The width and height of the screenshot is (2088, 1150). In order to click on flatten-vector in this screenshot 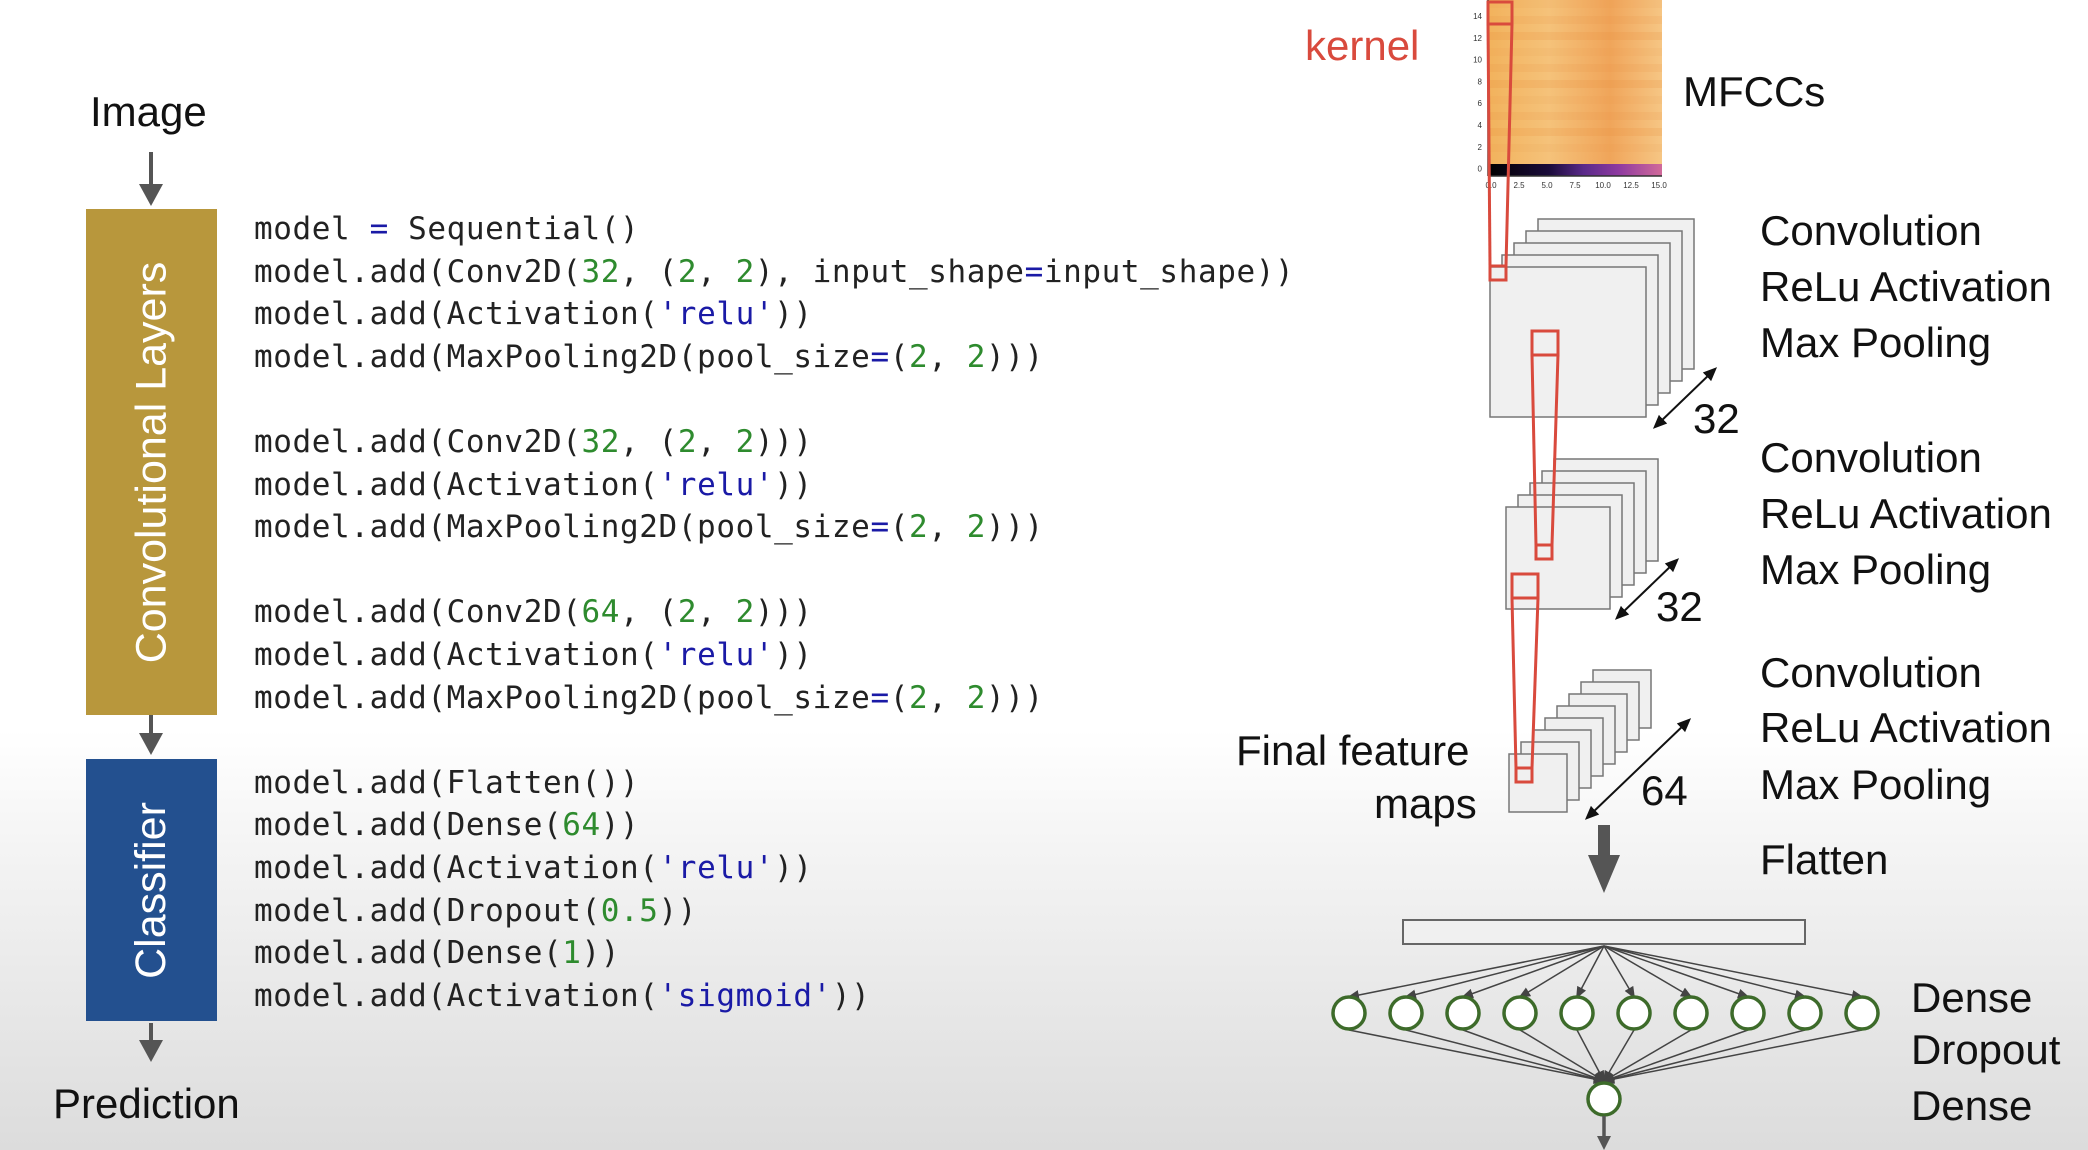, I will do `click(1604, 932)`.